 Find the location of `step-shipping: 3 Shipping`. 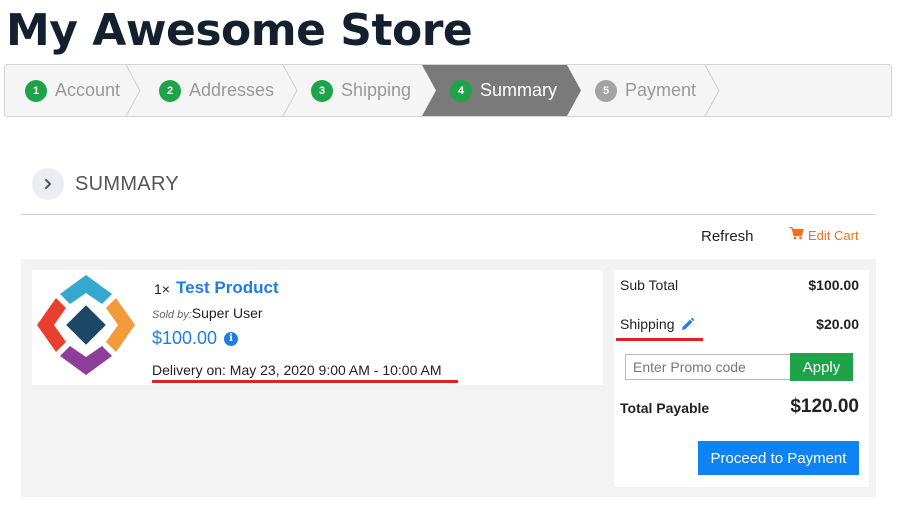

step-shipping: 3 Shipping is located at coordinates (361, 90).